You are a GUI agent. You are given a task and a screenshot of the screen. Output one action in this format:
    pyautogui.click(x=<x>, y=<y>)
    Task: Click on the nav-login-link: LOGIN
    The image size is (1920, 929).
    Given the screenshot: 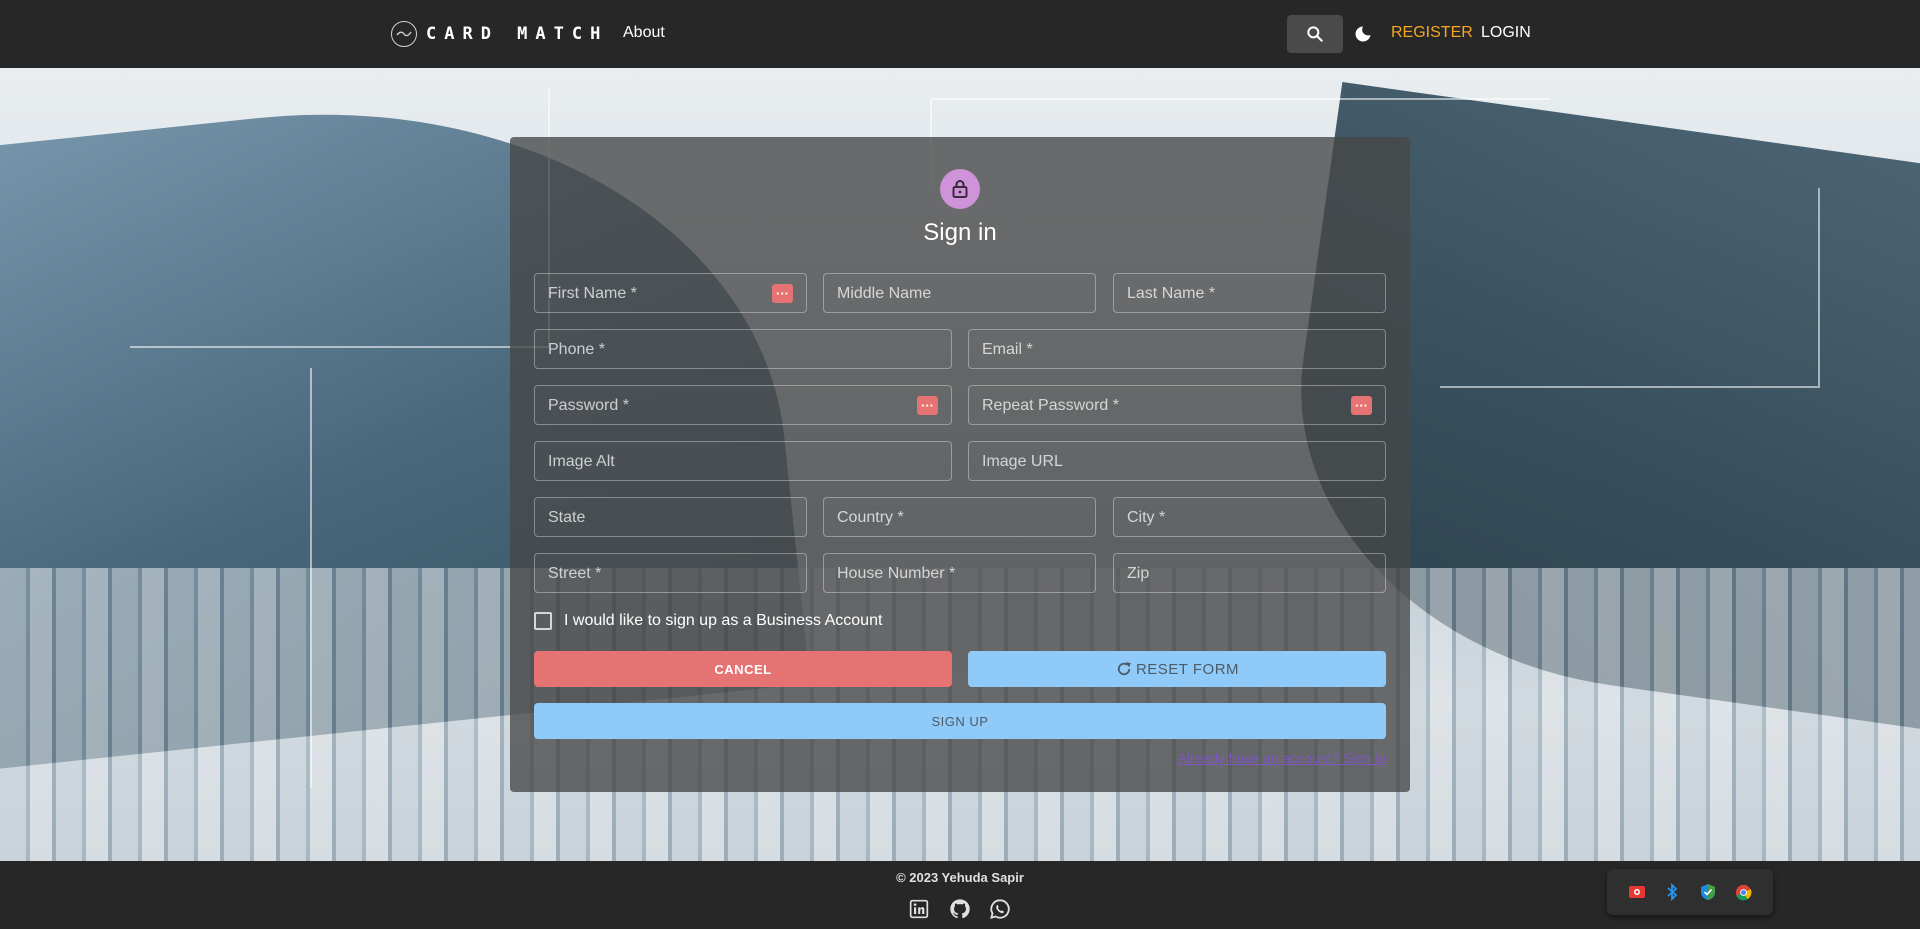 What is the action you would take?
    pyautogui.click(x=1506, y=33)
    